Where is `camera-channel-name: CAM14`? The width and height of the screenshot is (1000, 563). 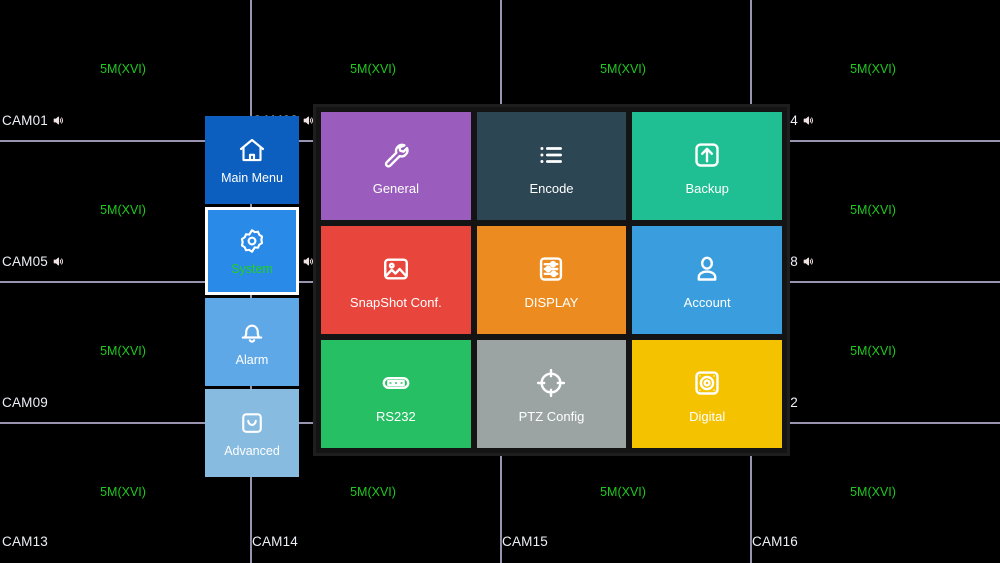
camera-channel-name: CAM14 is located at coordinates (275, 541).